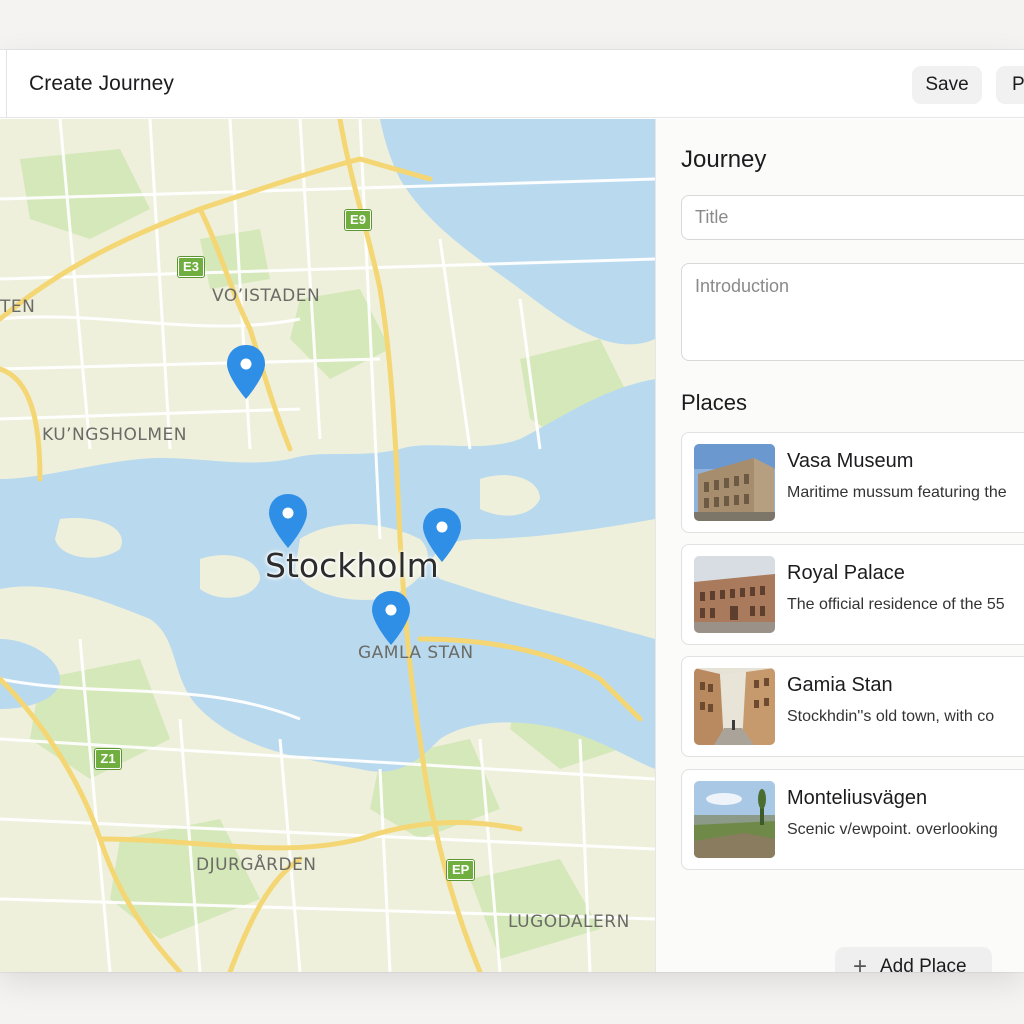 This screenshot has height=1024, width=1024. Describe the element at coordinates (852, 217) in the screenshot. I see `title-input` at that location.